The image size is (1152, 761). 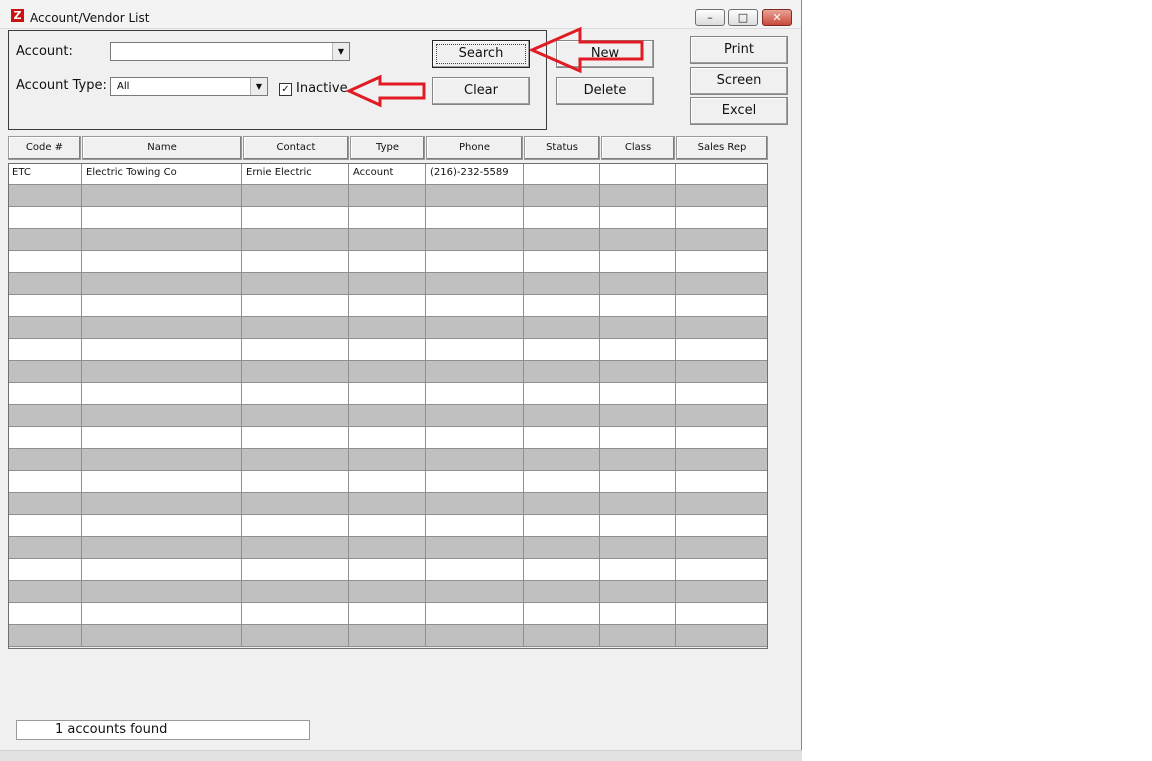 What do you see at coordinates (605, 91) in the screenshot?
I see `delete-button: Delete` at bounding box center [605, 91].